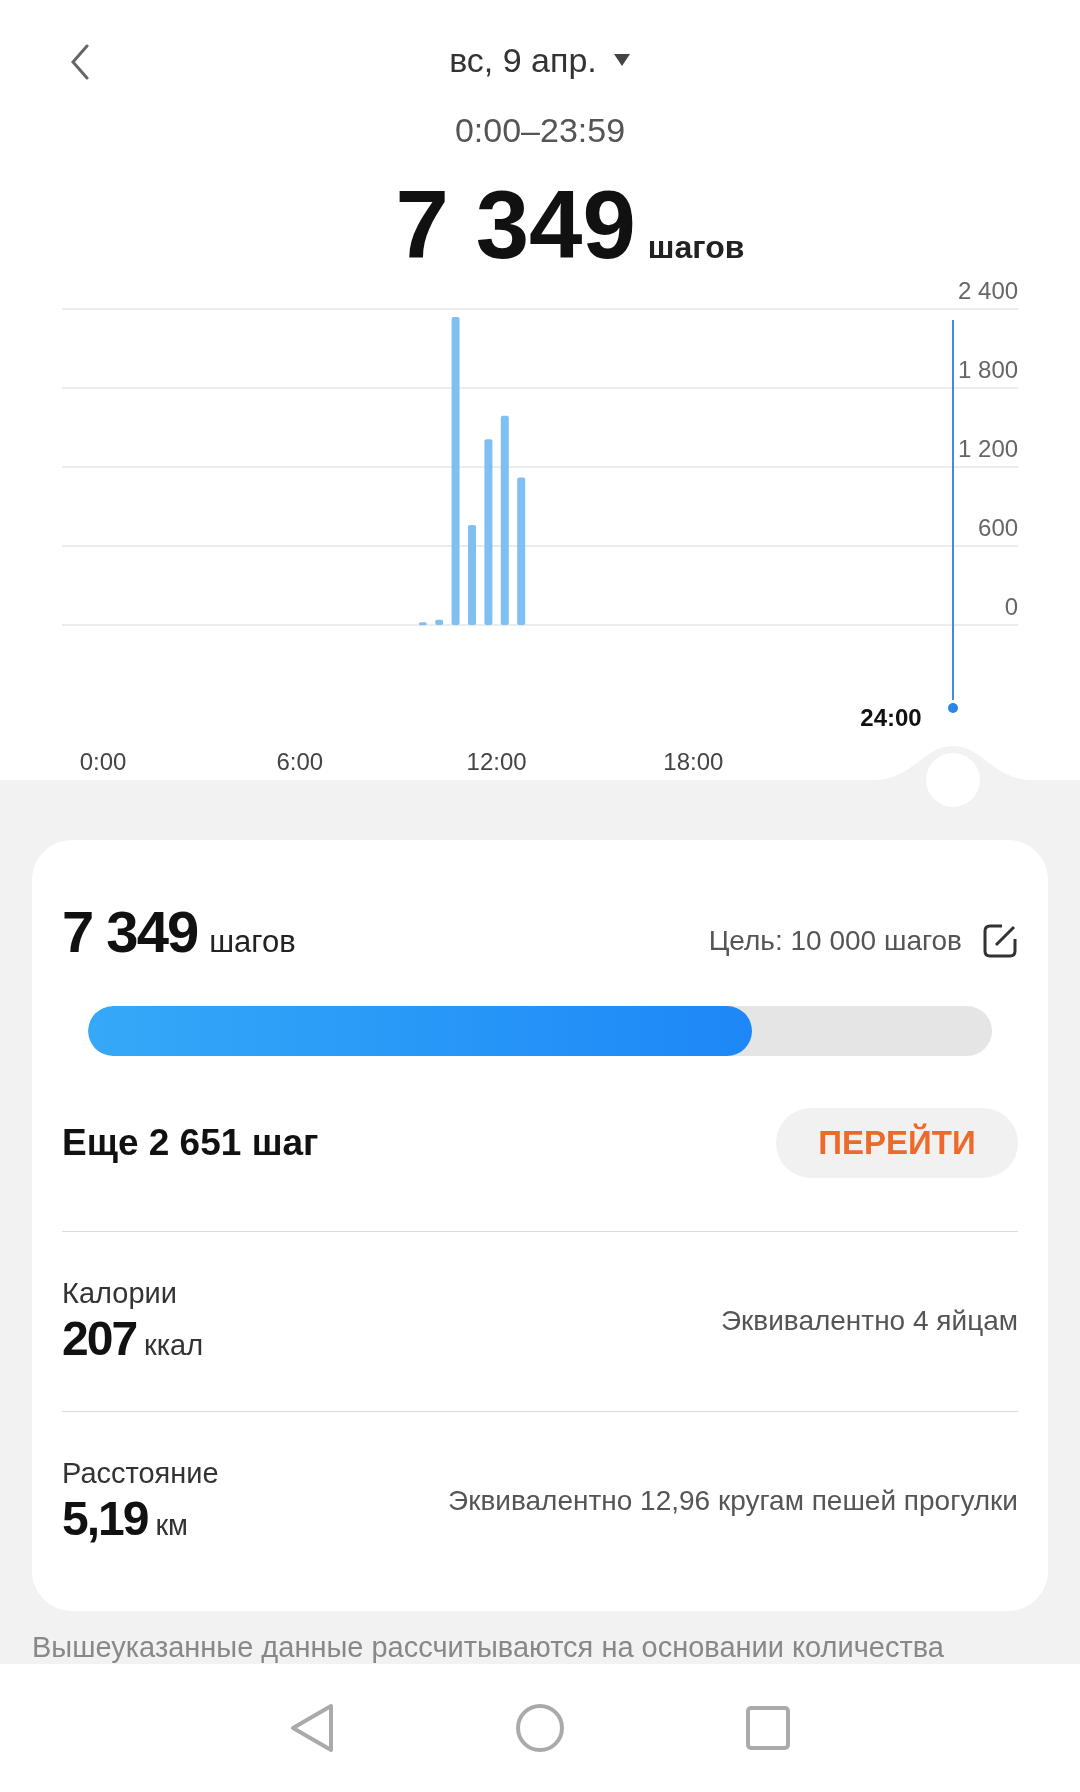 The width and height of the screenshot is (1080, 1792). Describe the element at coordinates (105, 1518) in the screenshot. I see `metric-value: 5,19` at that location.